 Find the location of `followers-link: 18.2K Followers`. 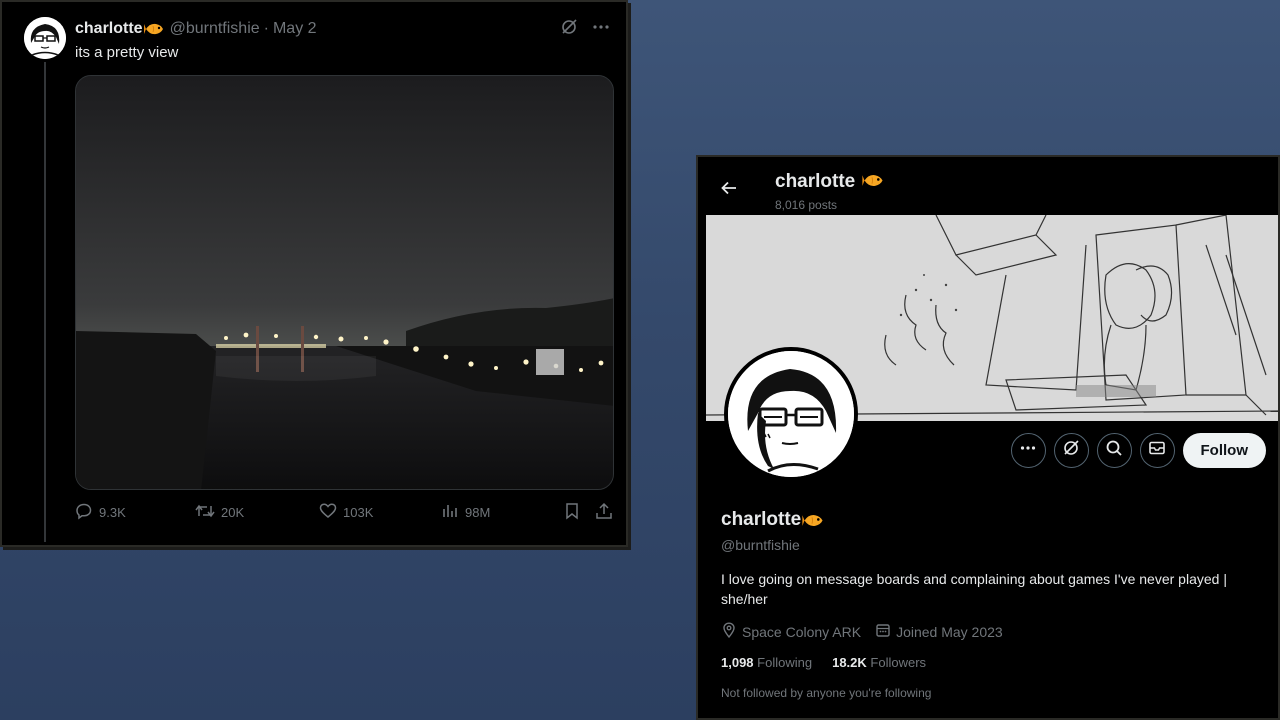

followers-link: 18.2K Followers is located at coordinates (879, 662).